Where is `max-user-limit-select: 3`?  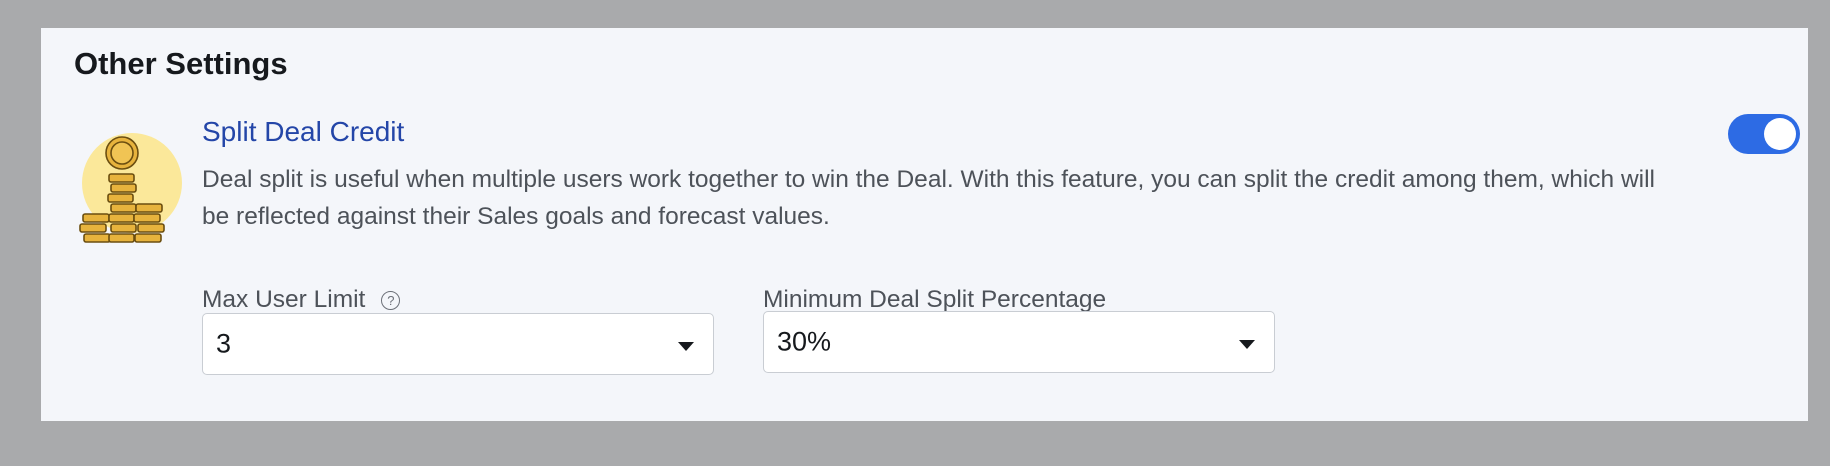 max-user-limit-select: 3 is located at coordinates (458, 344).